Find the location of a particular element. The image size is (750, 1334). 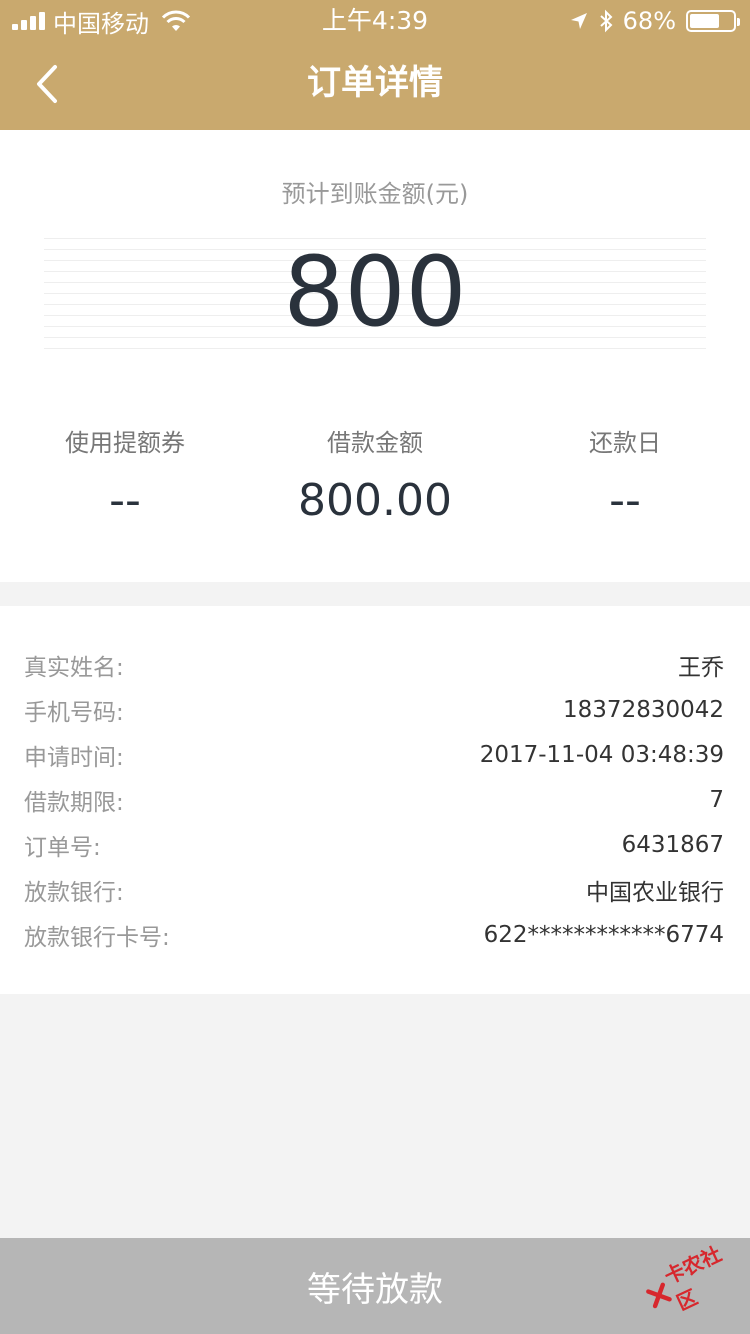

detail-row-order-number: 订单号: 6431867 is located at coordinates (375, 844).